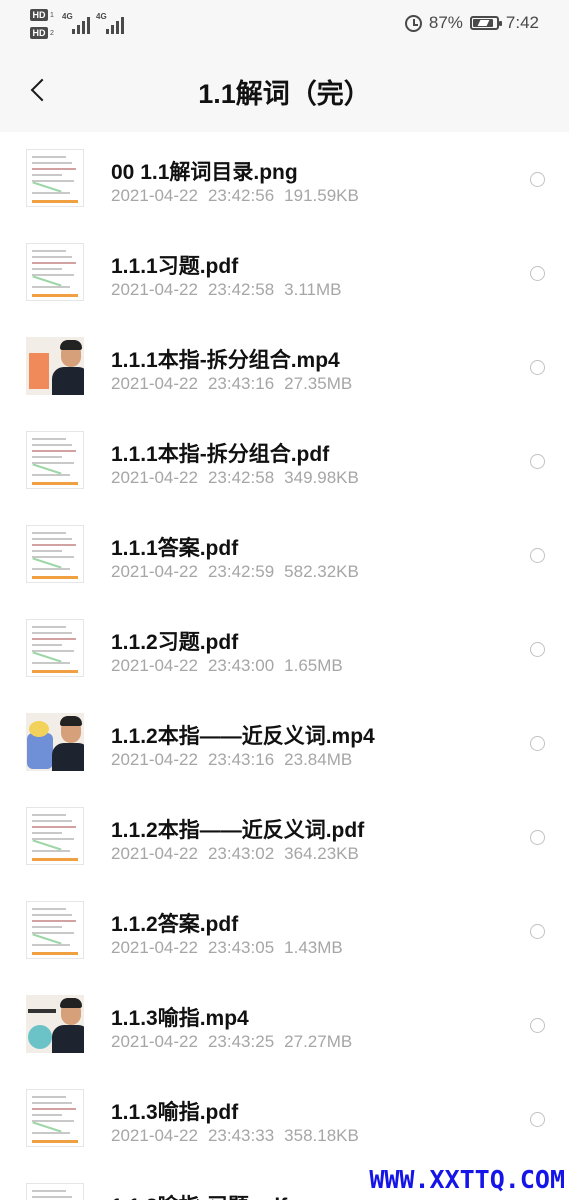  Describe the element at coordinates (522, 22) in the screenshot. I see `clock: 7:42` at that location.